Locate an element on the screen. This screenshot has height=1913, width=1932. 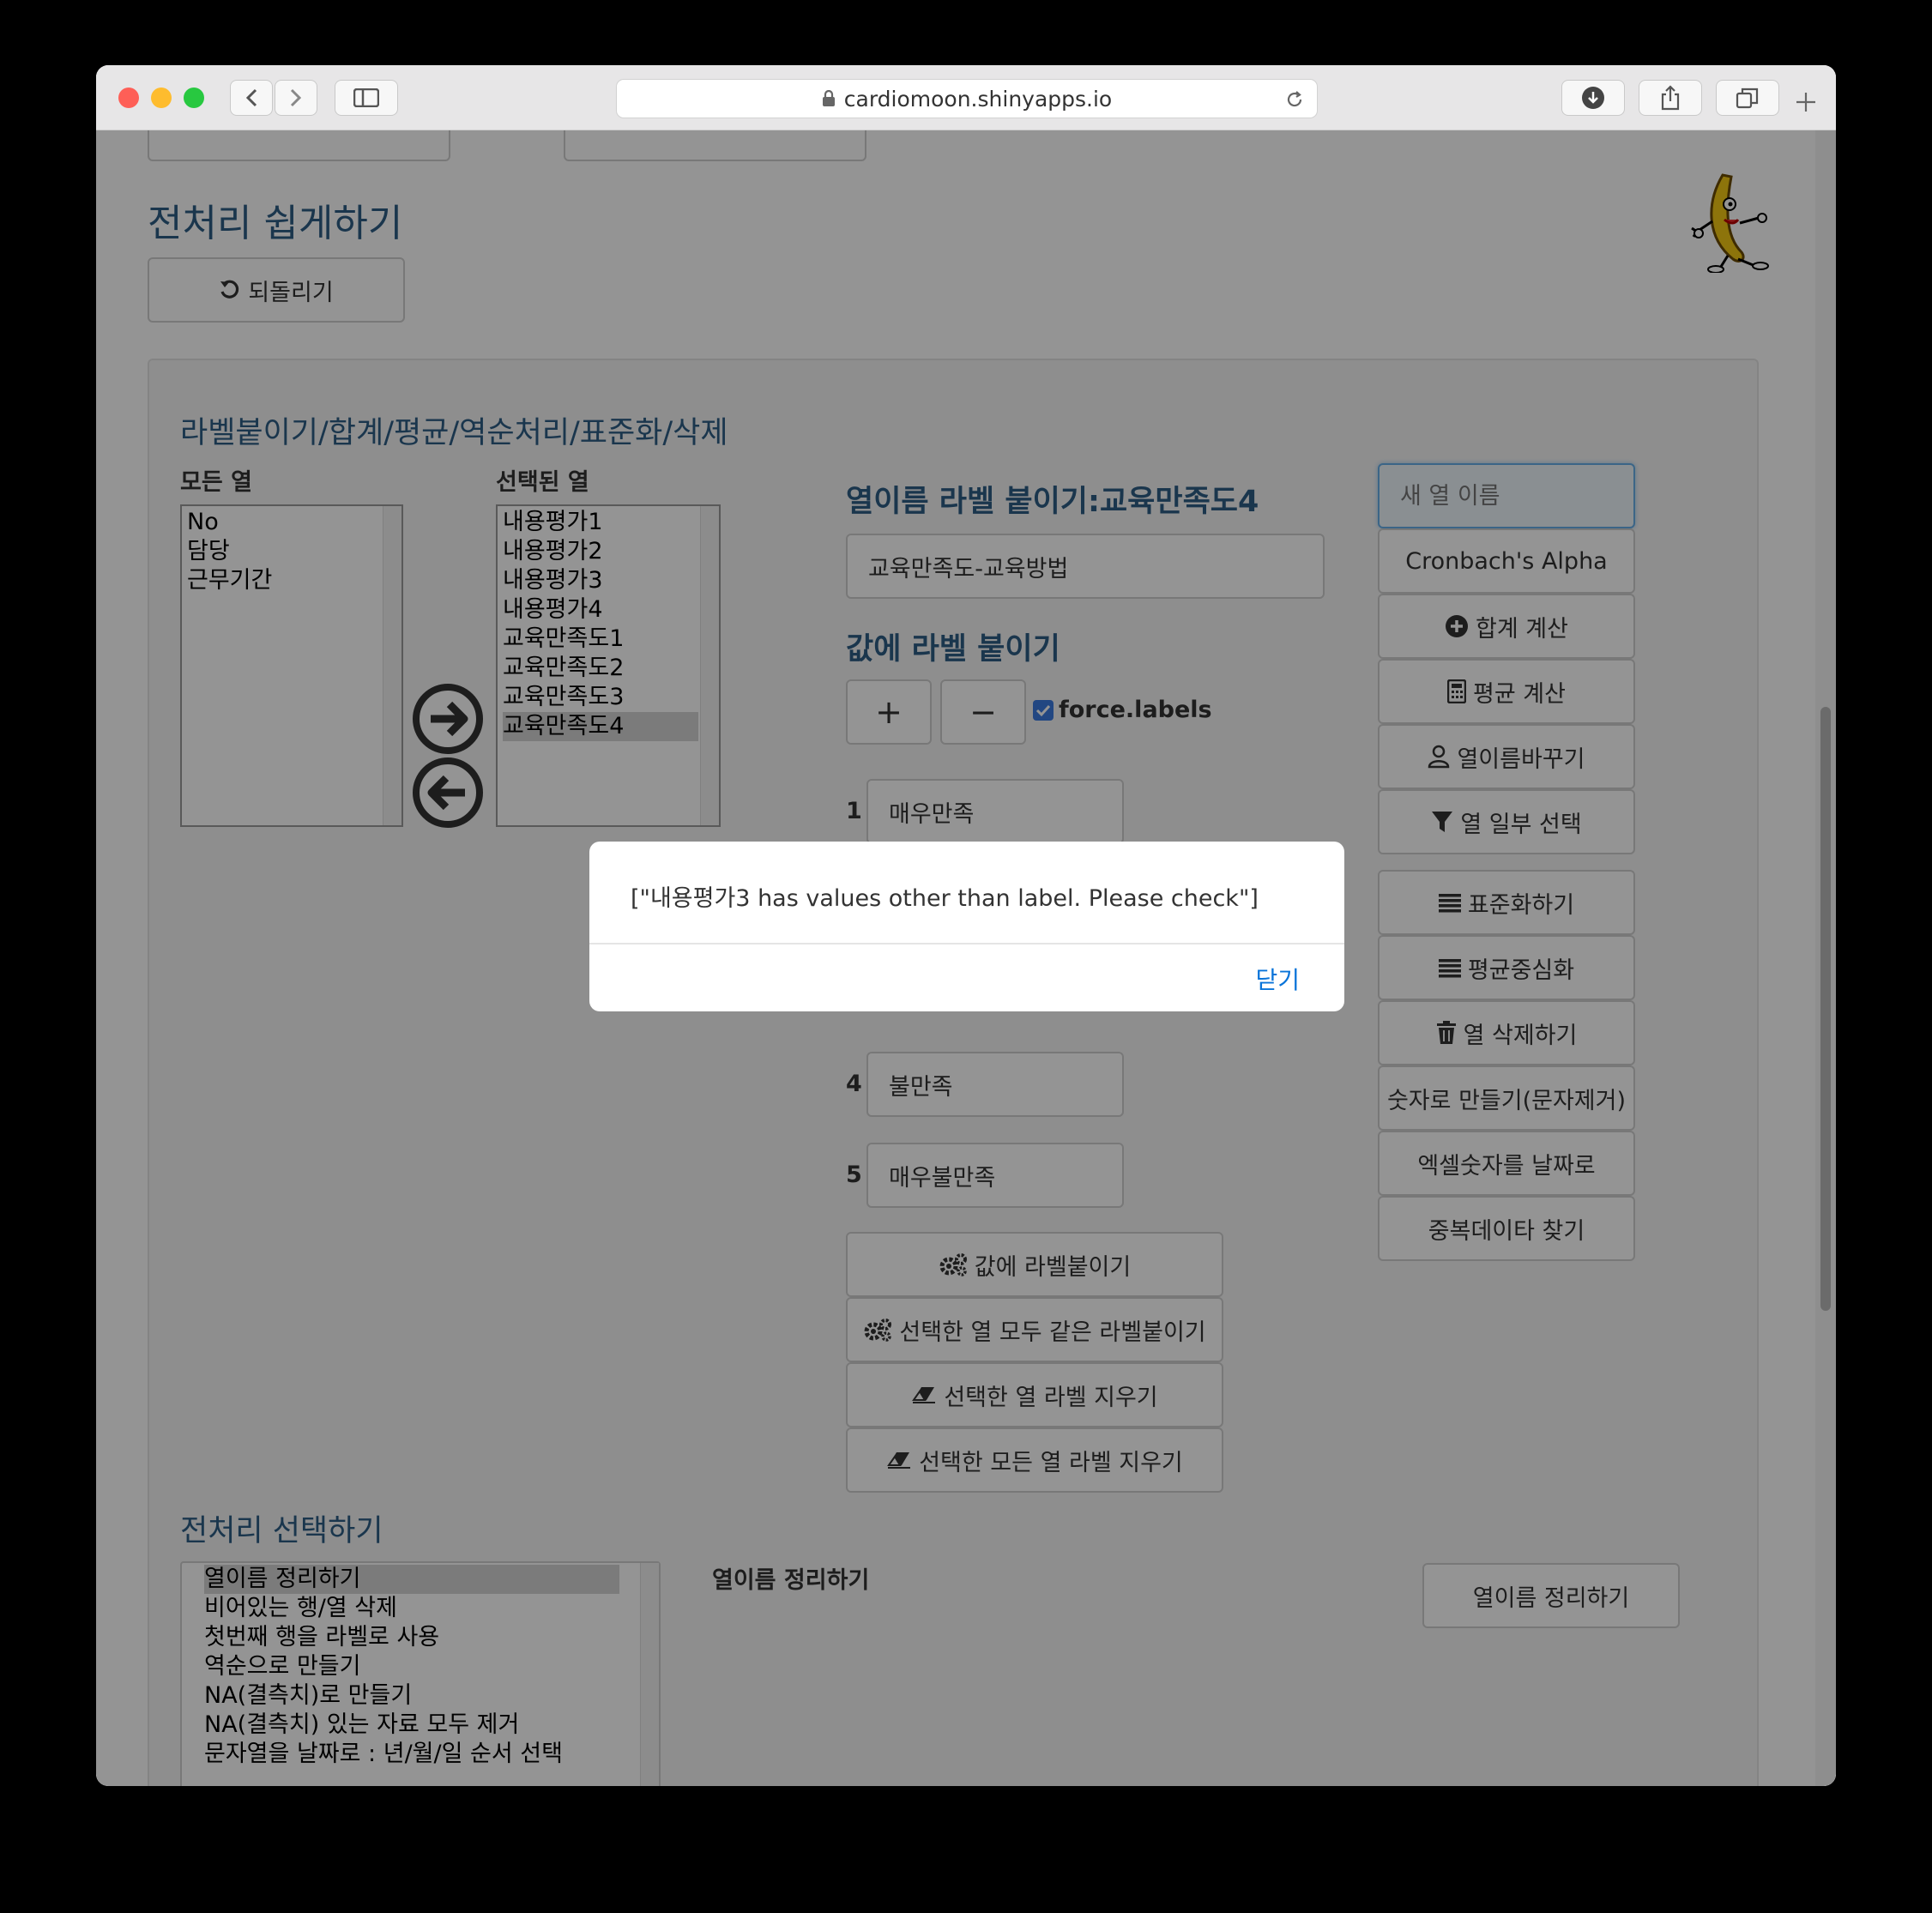
dialog-divider is located at coordinates (966, 943).